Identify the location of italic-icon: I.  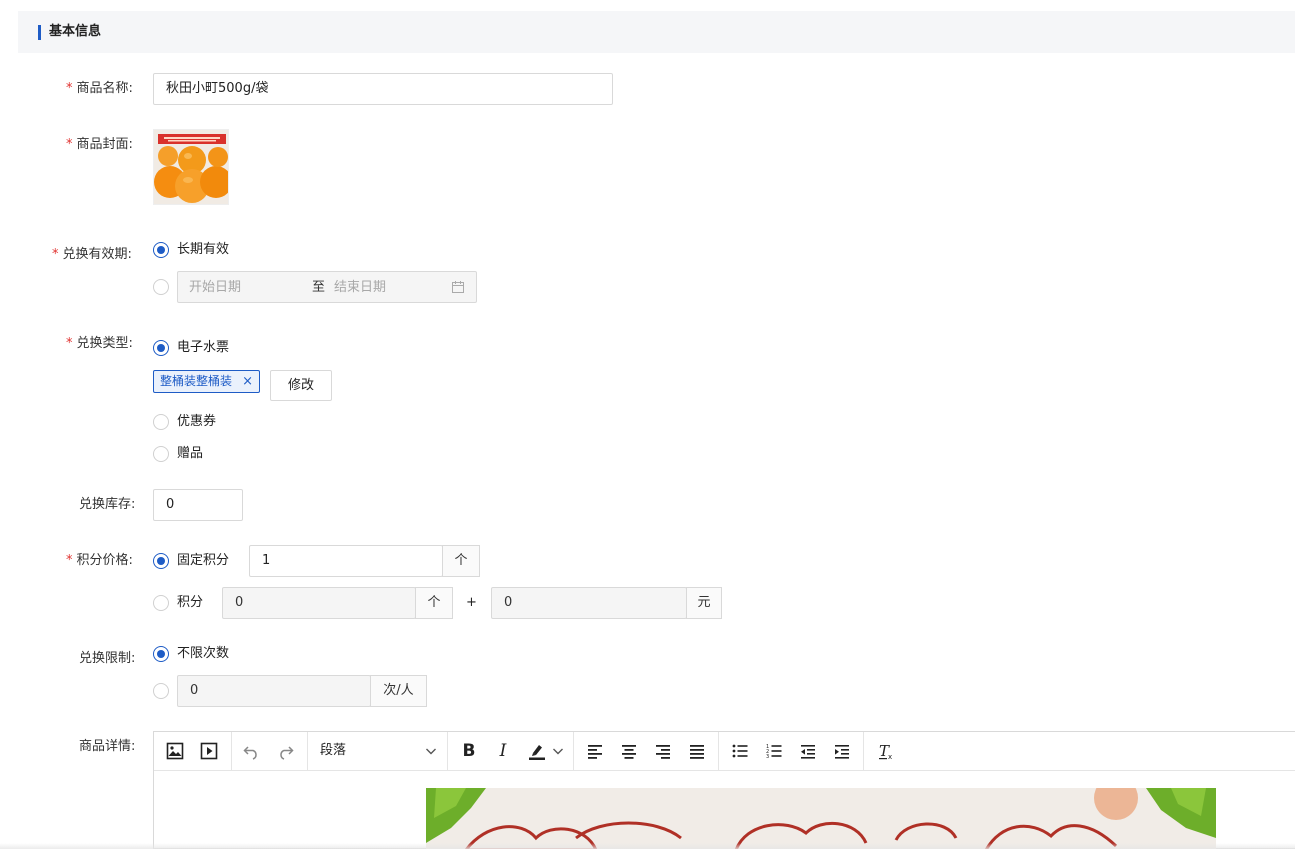
(503, 751).